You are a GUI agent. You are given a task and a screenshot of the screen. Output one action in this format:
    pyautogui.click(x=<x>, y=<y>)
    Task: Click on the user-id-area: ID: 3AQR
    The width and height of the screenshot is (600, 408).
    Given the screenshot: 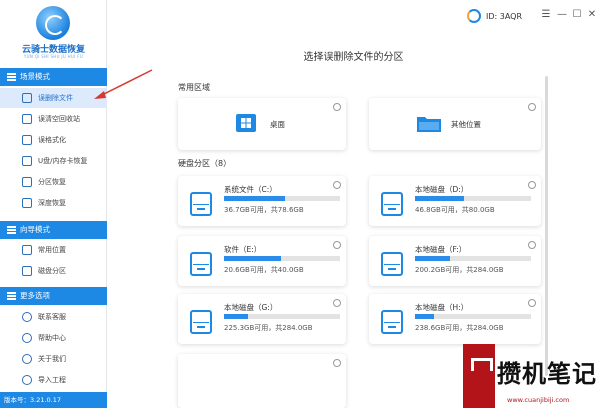 What is the action you would take?
    pyautogui.click(x=494, y=16)
    